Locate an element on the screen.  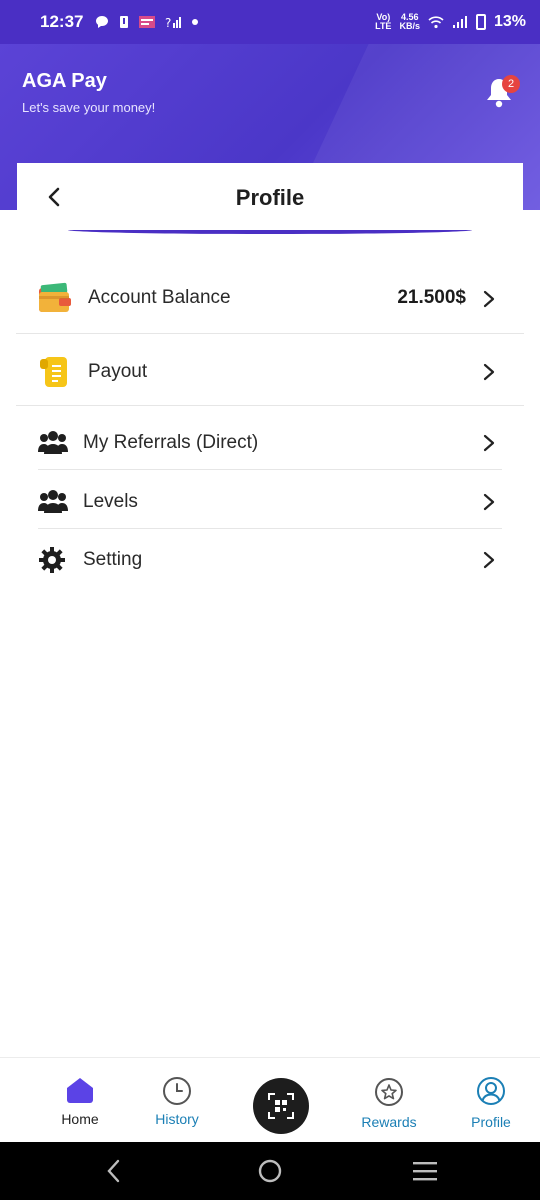
bottom-nav: Home History Rewards Profile is located at coordinates (270, 1099).